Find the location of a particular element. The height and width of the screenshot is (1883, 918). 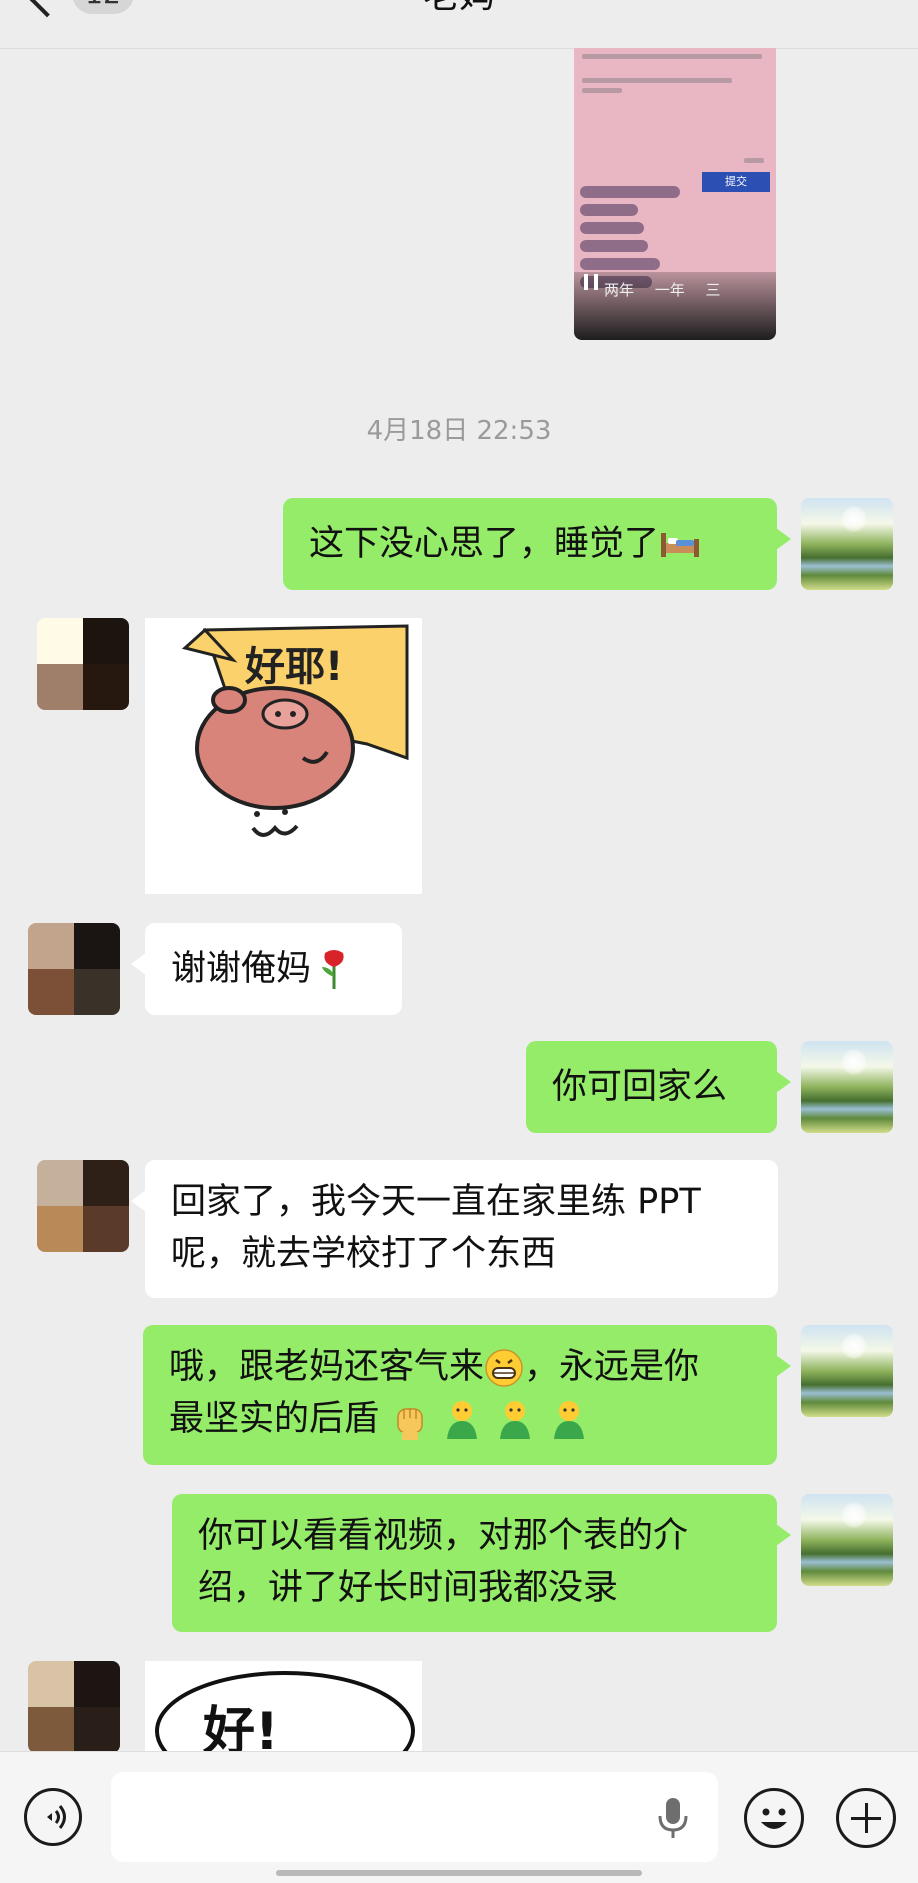

video-message-thumbnail: 提交 两年 一年 三 is located at coordinates (675, 194).